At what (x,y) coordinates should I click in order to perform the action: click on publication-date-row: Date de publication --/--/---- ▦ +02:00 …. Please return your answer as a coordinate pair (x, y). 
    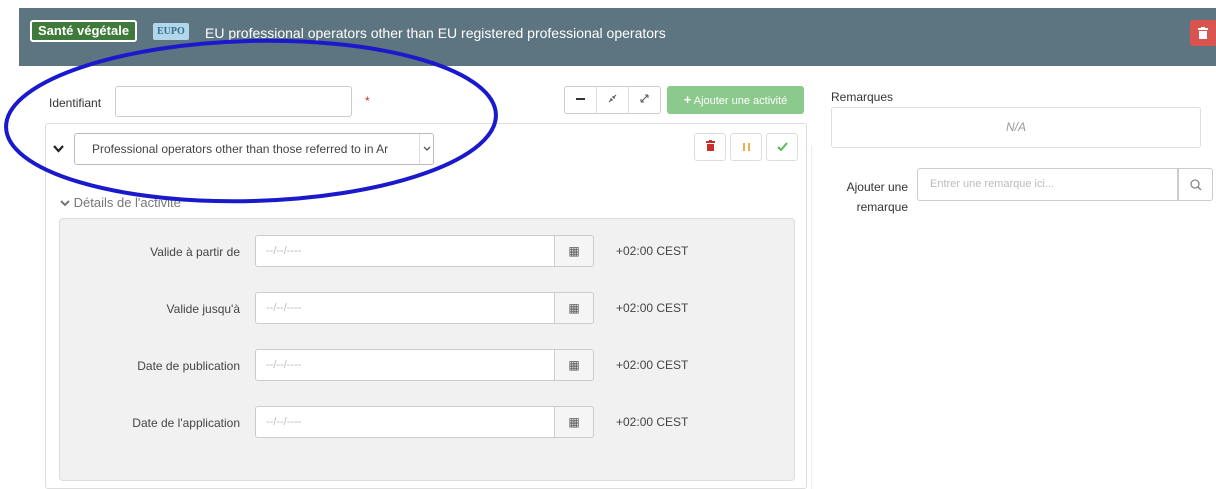
    Looking at the image, I should click on (428, 366).